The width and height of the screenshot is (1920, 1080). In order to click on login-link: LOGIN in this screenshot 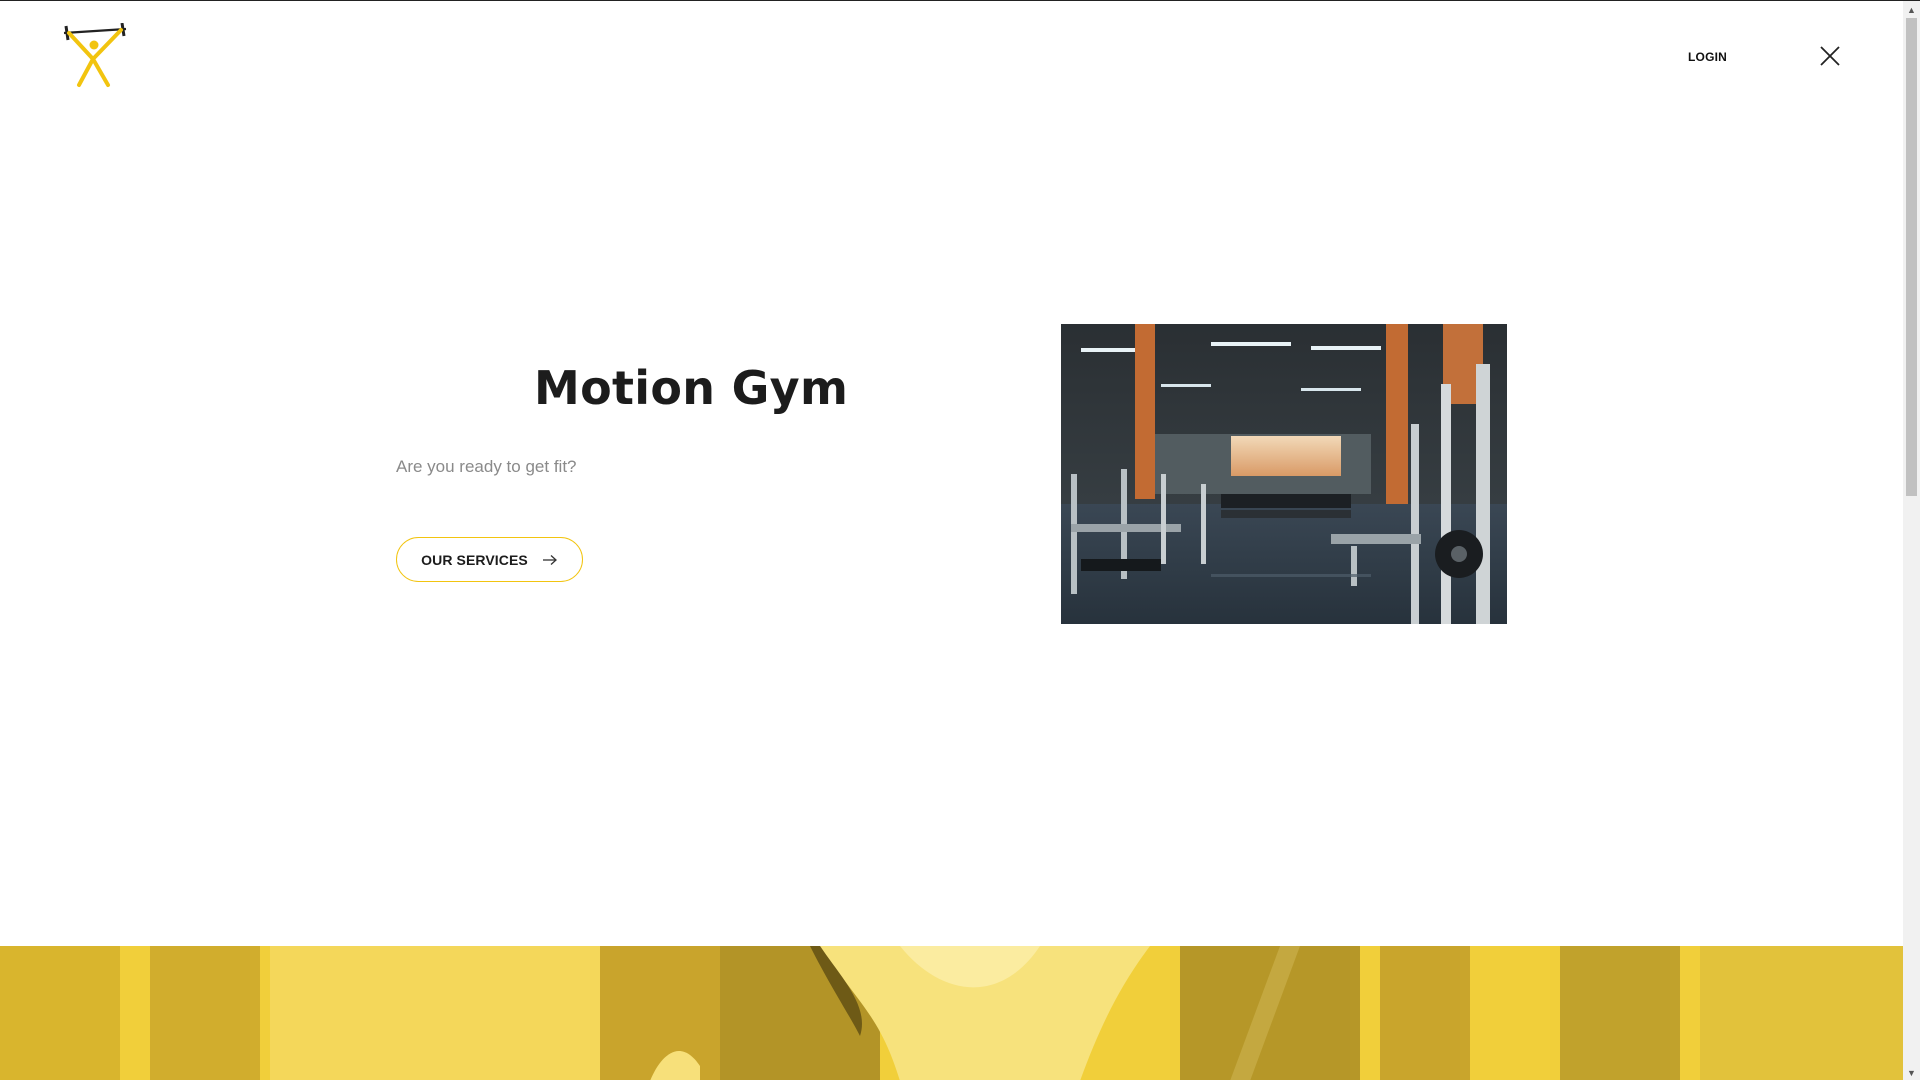, I will do `click(1707, 57)`.